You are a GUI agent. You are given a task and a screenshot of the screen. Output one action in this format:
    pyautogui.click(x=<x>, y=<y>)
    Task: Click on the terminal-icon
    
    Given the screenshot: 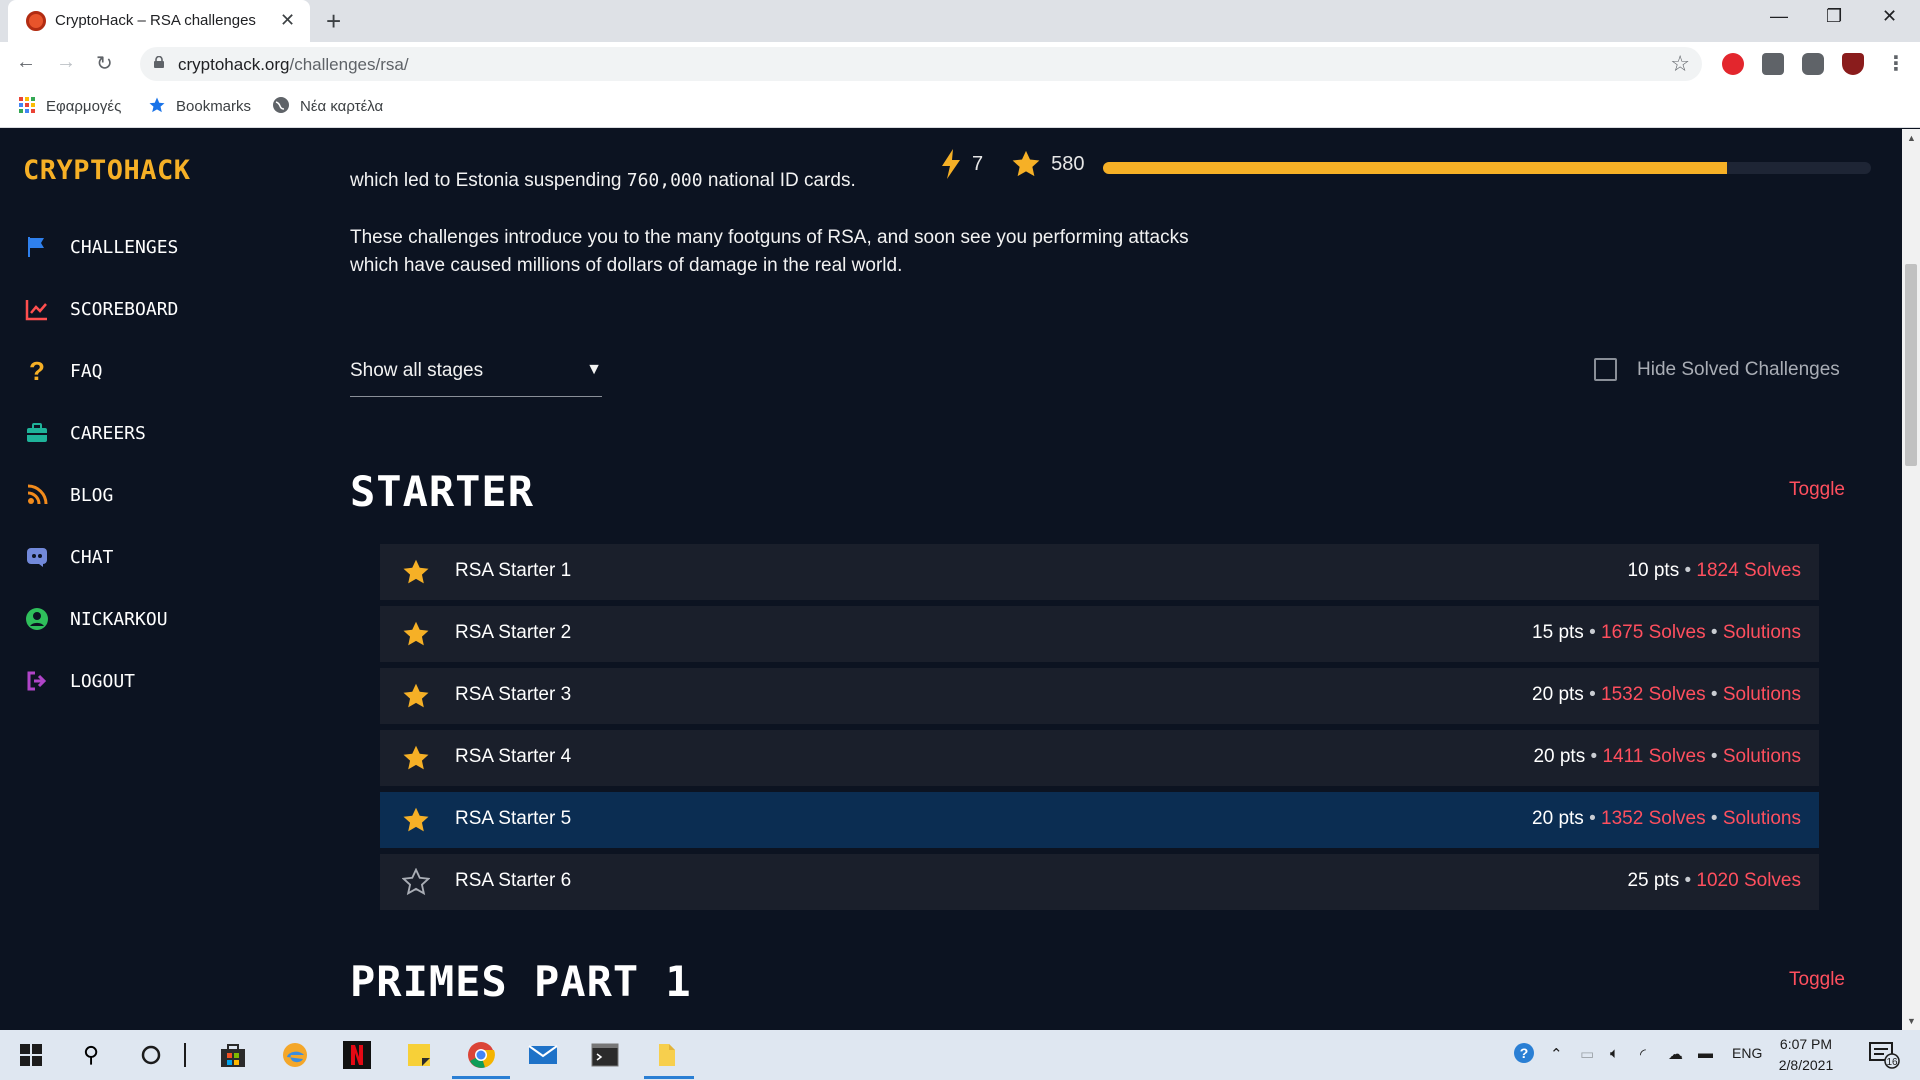 What is the action you would take?
    pyautogui.click(x=605, y=1055)
    